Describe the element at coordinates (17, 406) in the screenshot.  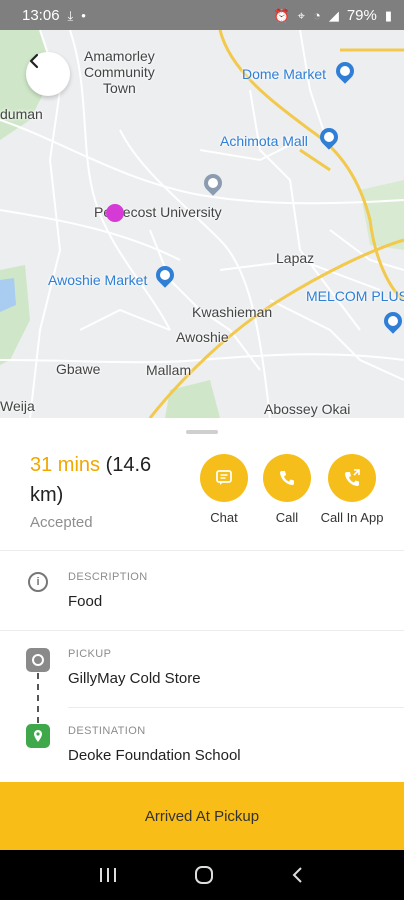
I see `map-label-weija: Weija` at that location.